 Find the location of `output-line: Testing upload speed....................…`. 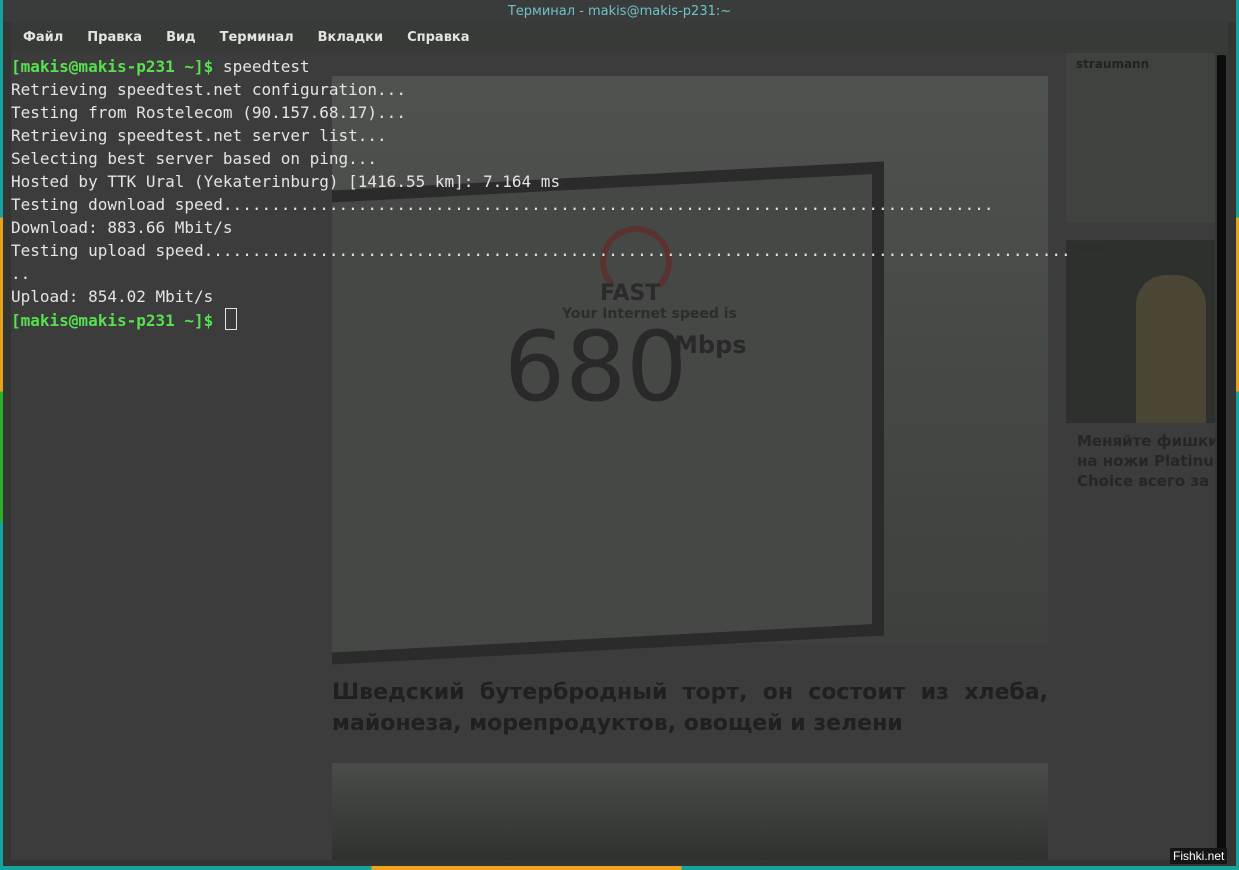

output-line: Testing upload speed....................… is located at coordinates (541, 250).